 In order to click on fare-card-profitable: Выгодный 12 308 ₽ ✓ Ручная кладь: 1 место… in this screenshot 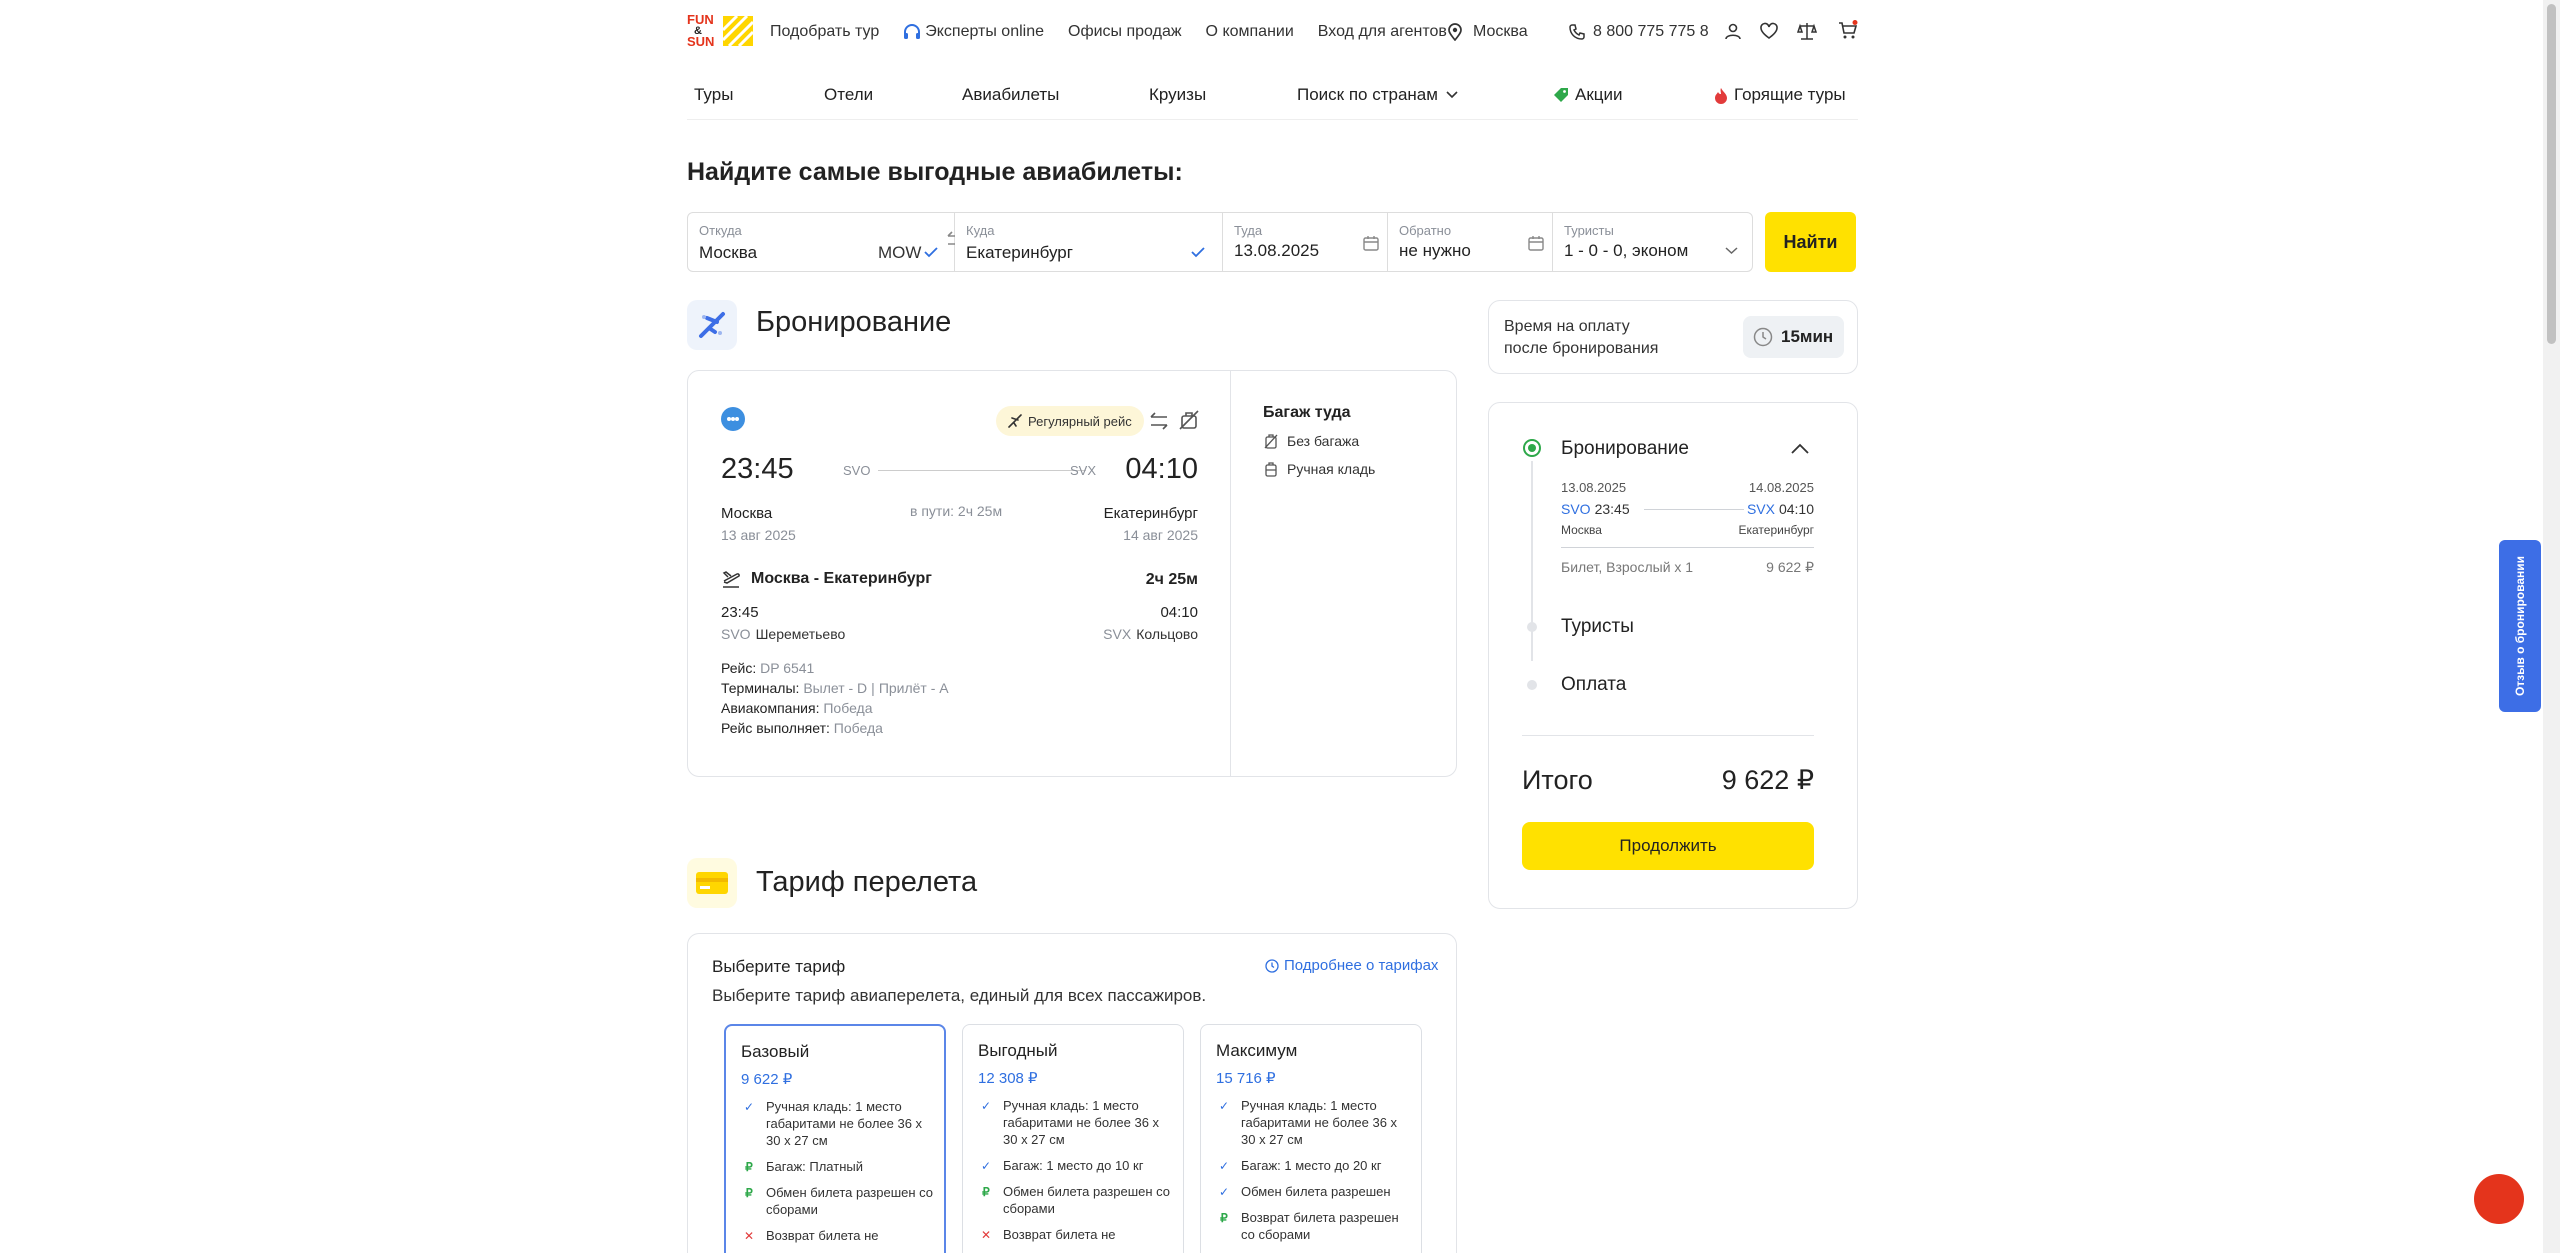, I will do `click(1073, 1138)`.